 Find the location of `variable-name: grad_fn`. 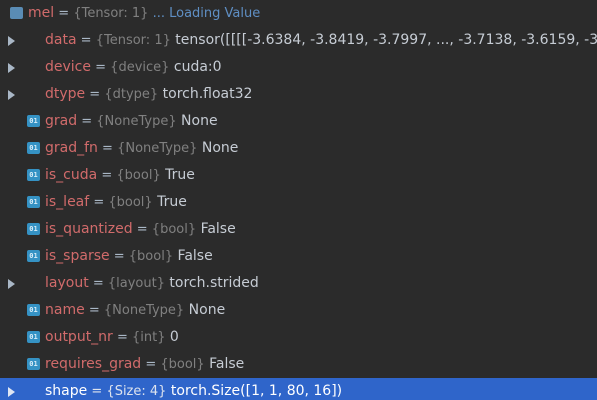

variable-name: grad_fn is located at coordinates (71, 148).